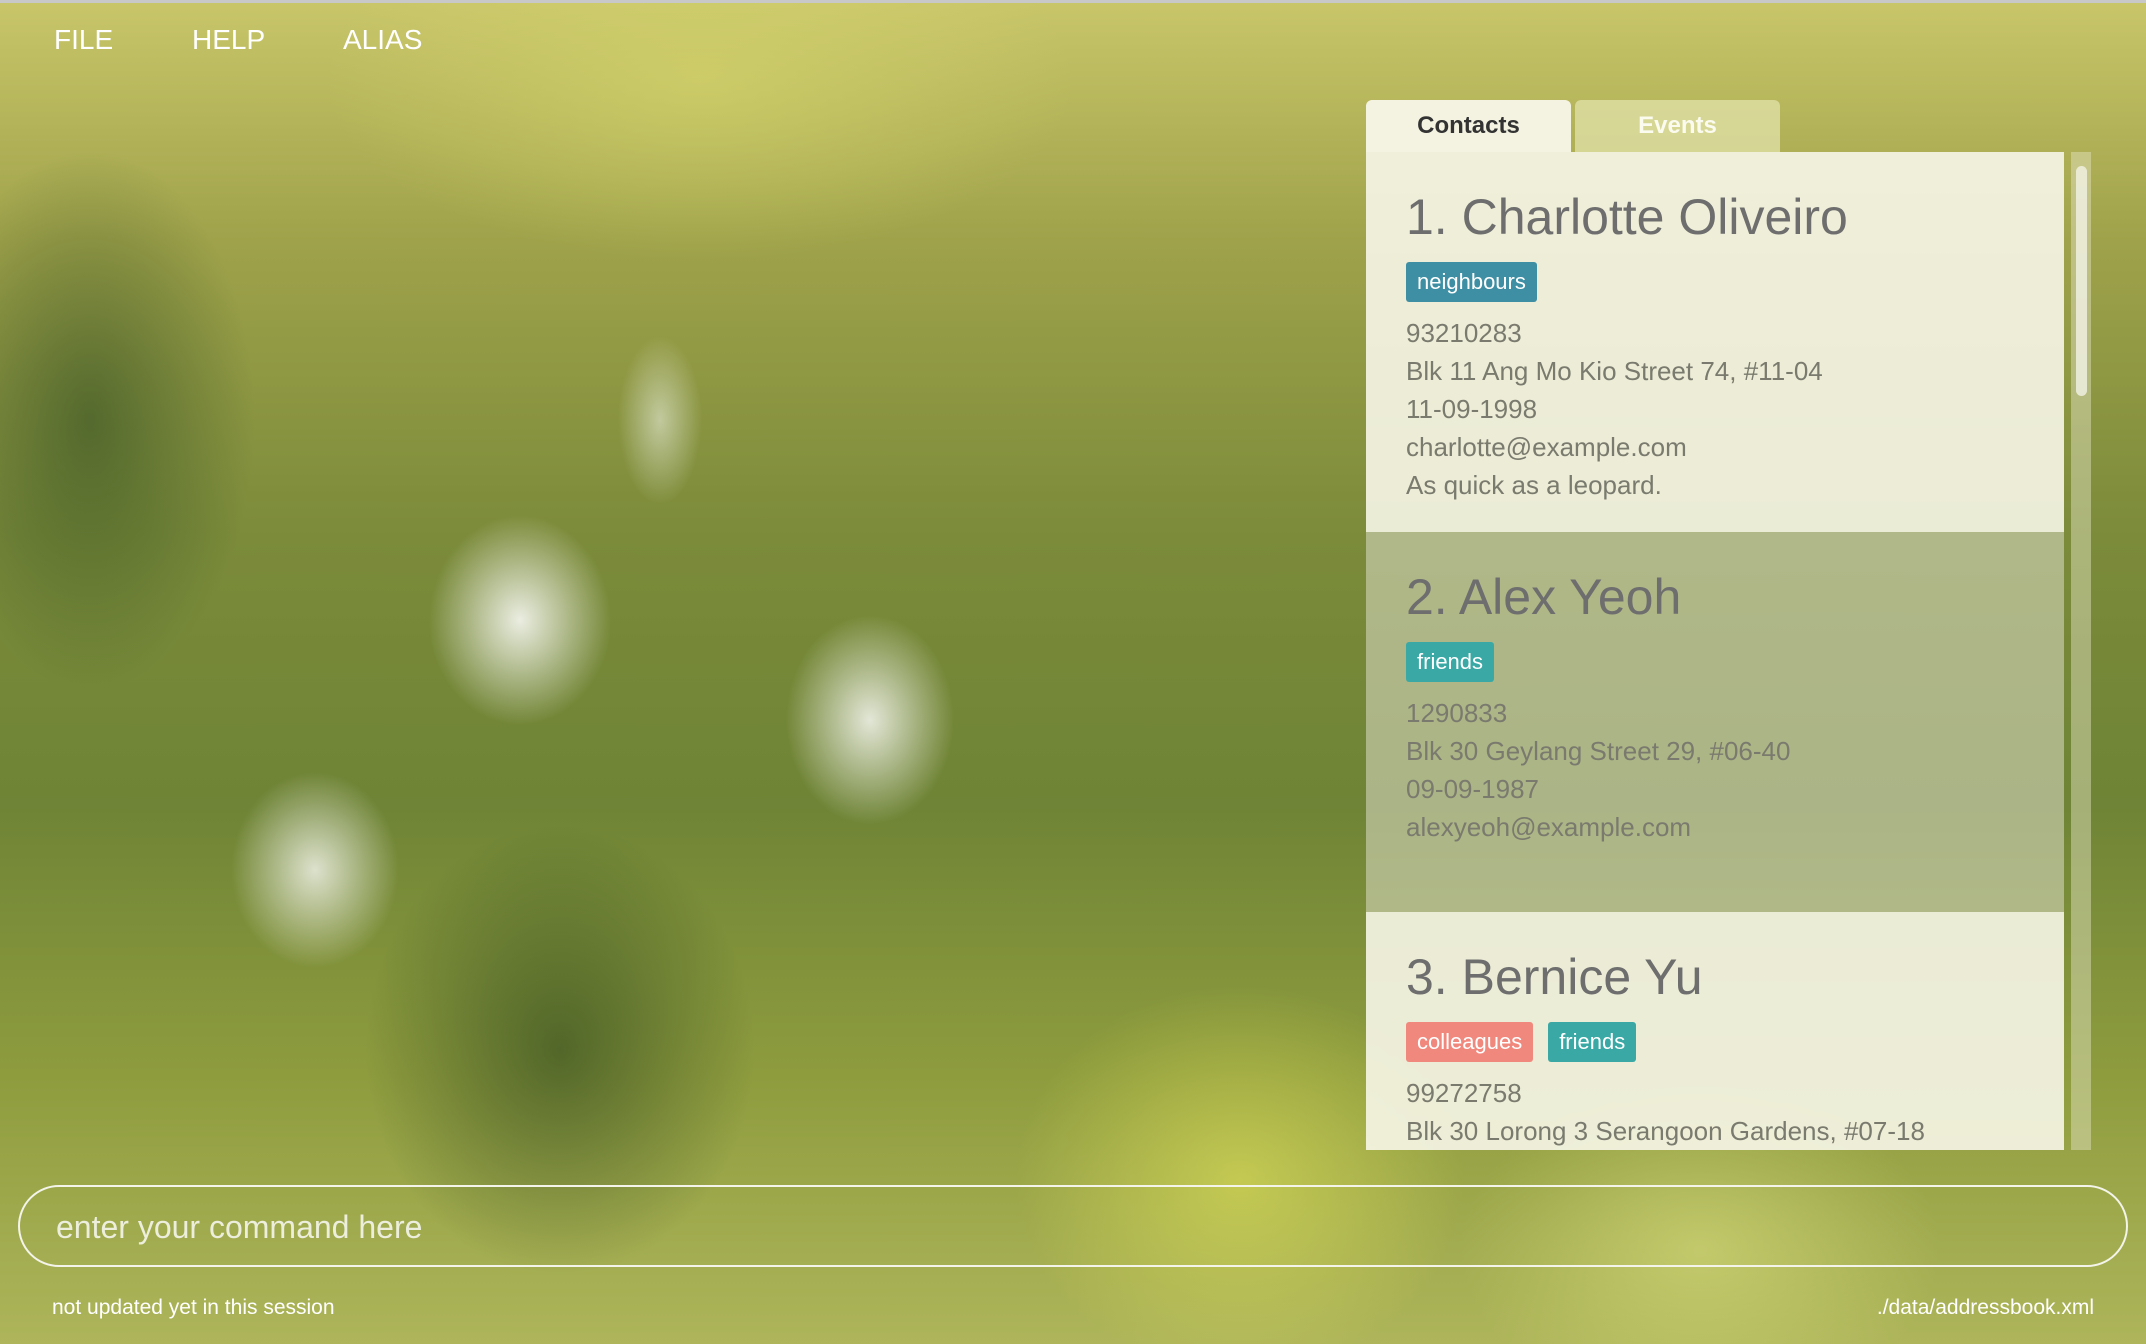  I want to click on contact-email: alexyeoh@example.com, so click(1549, 827).